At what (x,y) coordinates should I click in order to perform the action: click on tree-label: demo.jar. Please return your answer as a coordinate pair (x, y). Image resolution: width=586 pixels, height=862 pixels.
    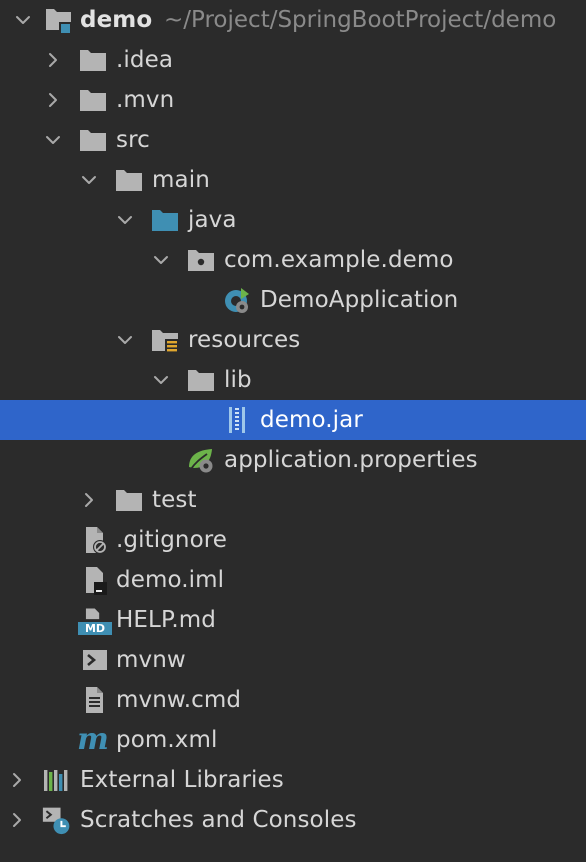
    Looking at the image, I should click on (311, 420).